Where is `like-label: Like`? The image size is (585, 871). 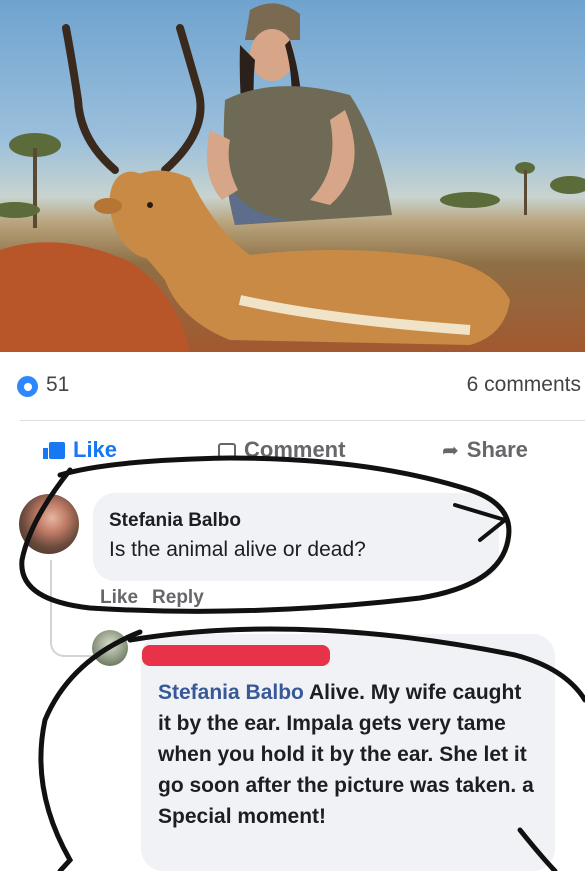 like-label: Like is located at coordinates (95, 449).